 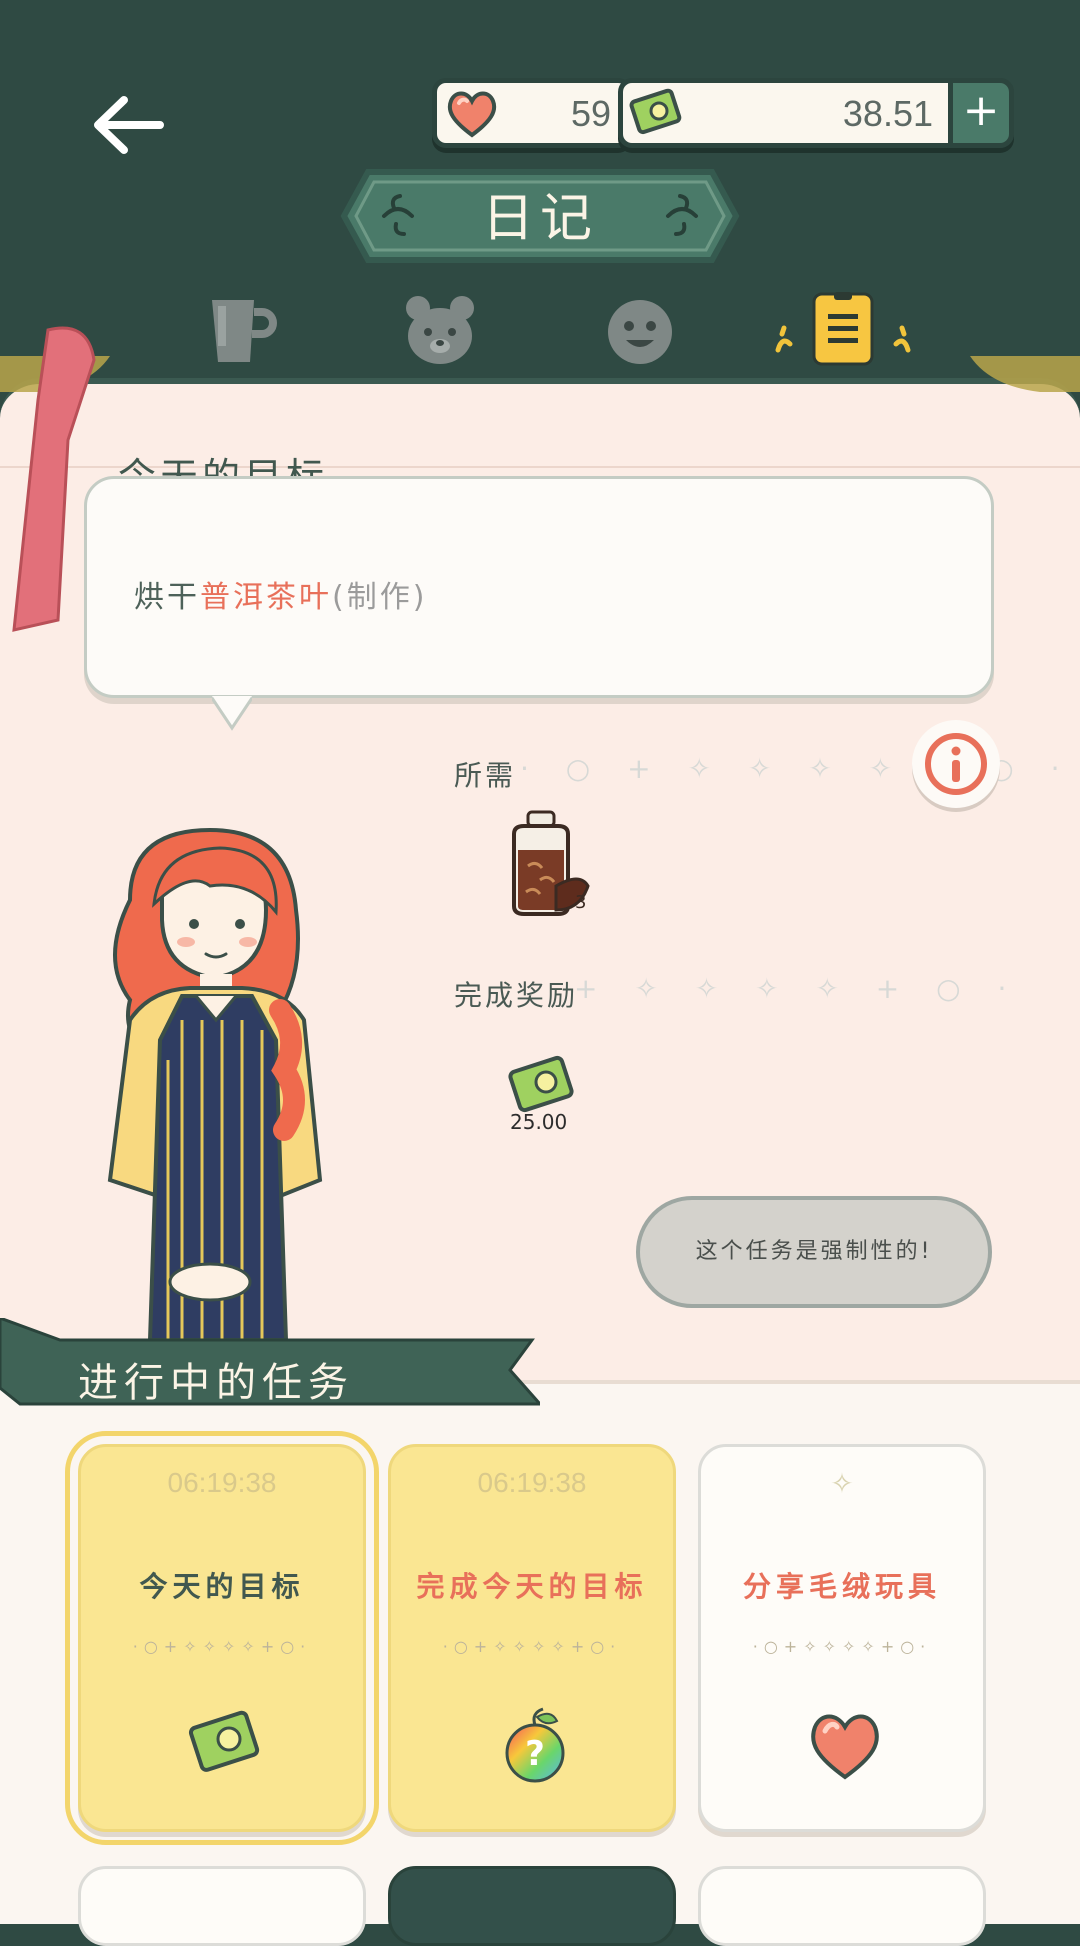 What do you see at coordinates (266, 597) in the screenshot?
I see `goal-item: 普洱茶叶` at bounding box center [266, 597].